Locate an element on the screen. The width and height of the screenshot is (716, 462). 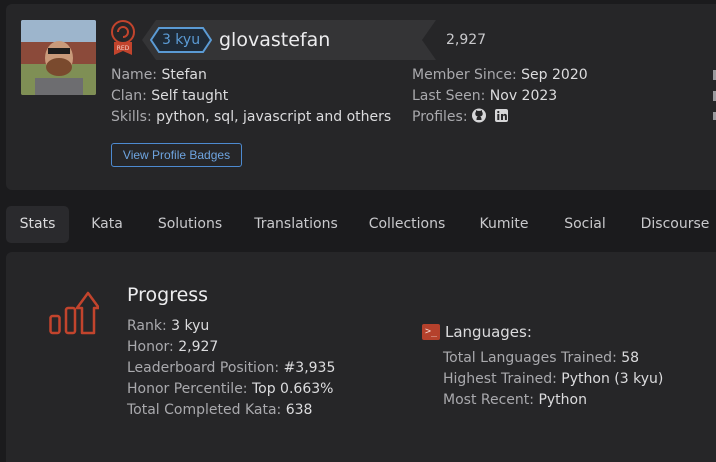
stat-key: Rank: is located at coordinates (147, 326).